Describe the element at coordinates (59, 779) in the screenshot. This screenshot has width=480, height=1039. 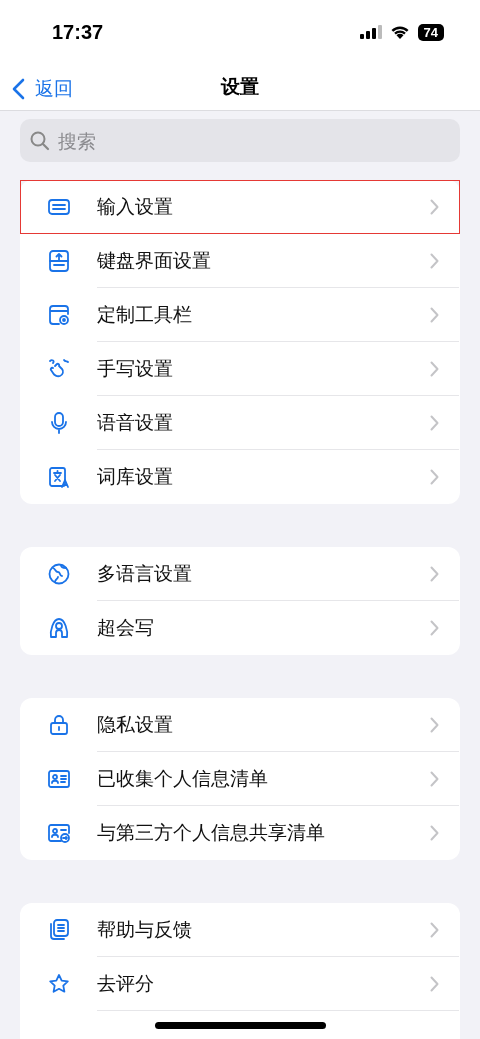
I see `id-card-icon` at that location.